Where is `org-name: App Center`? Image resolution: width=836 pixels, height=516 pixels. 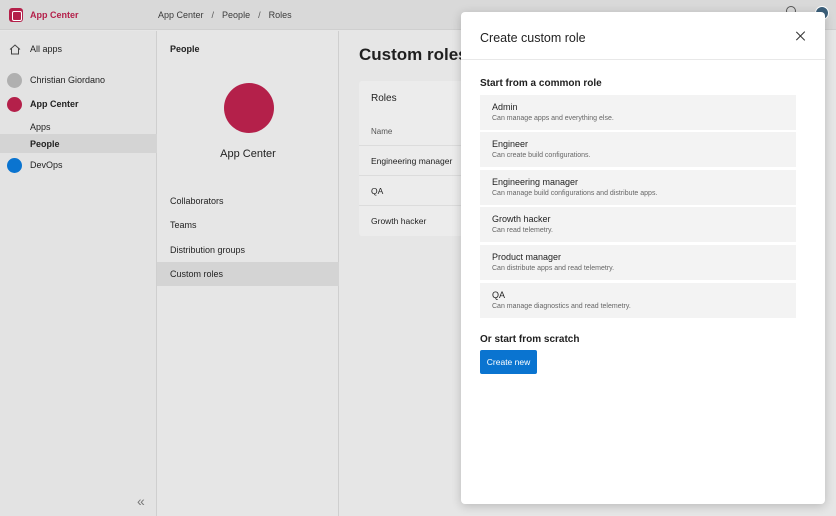
org-name: App Center is located at coordinates (248, 154).